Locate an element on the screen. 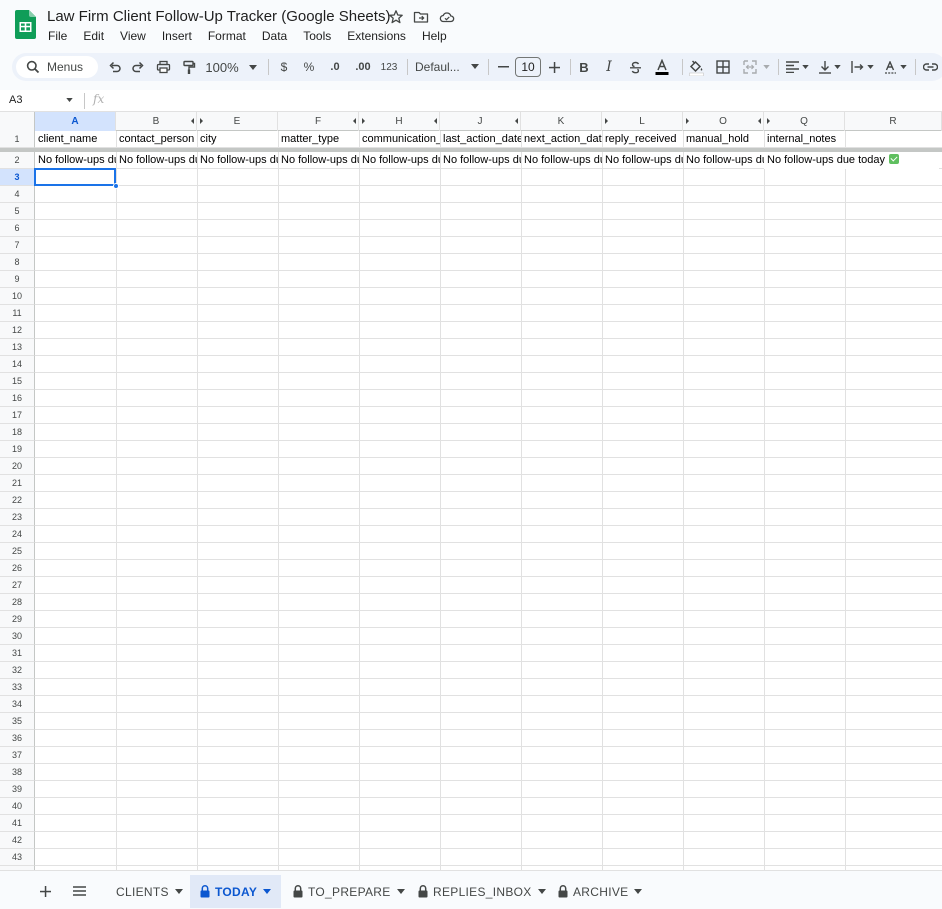  row-header-34: 34 is located at coordinates (17, 704).